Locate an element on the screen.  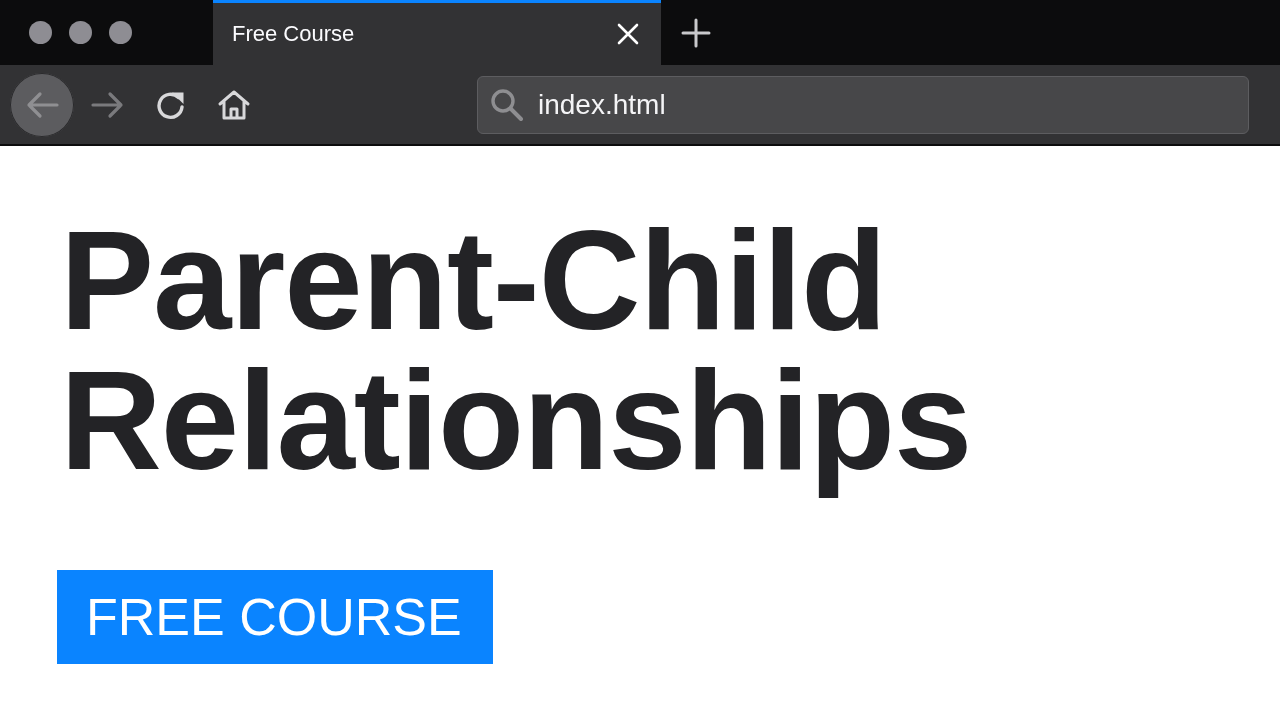
close-tab-button is located at coordinates (628, 34).